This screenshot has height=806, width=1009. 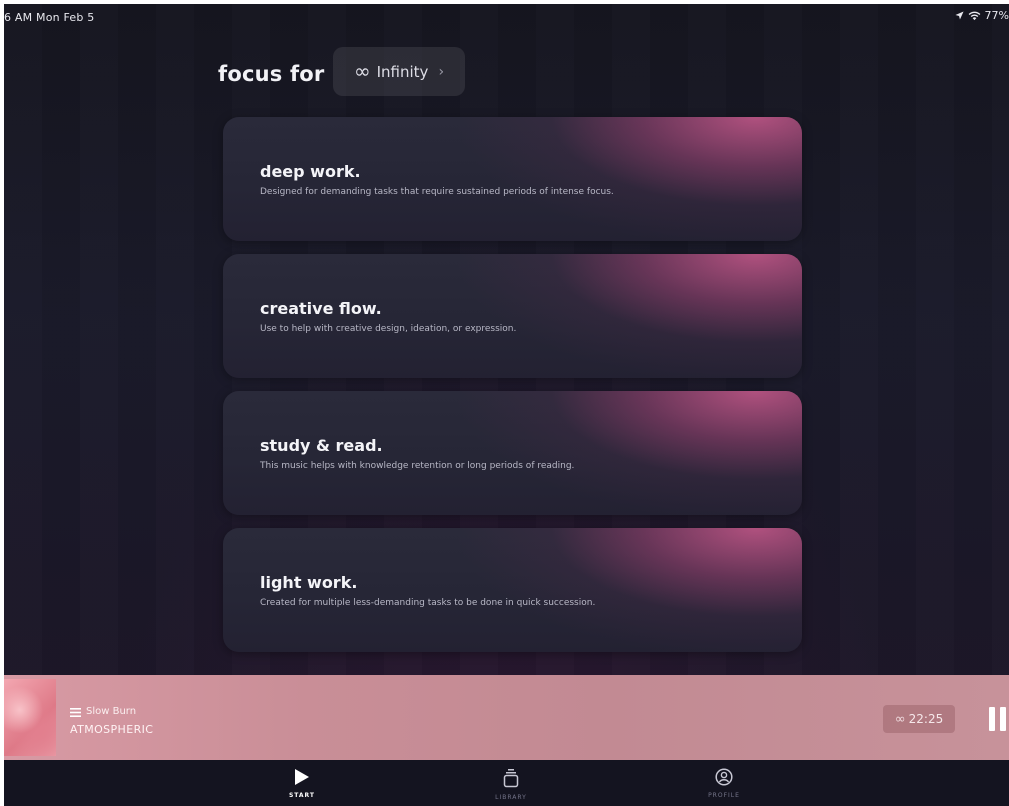 What do you see at coordinates (309, 582) in the screenshot?
I see `mode-card-title: light work.` at bounding box center [309, 582].